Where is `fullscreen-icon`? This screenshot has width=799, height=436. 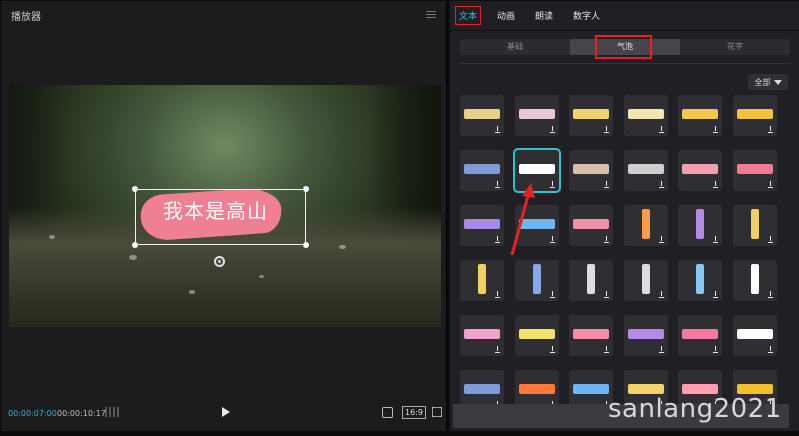
fullscreen-icon is located at coordinates (437, 412).